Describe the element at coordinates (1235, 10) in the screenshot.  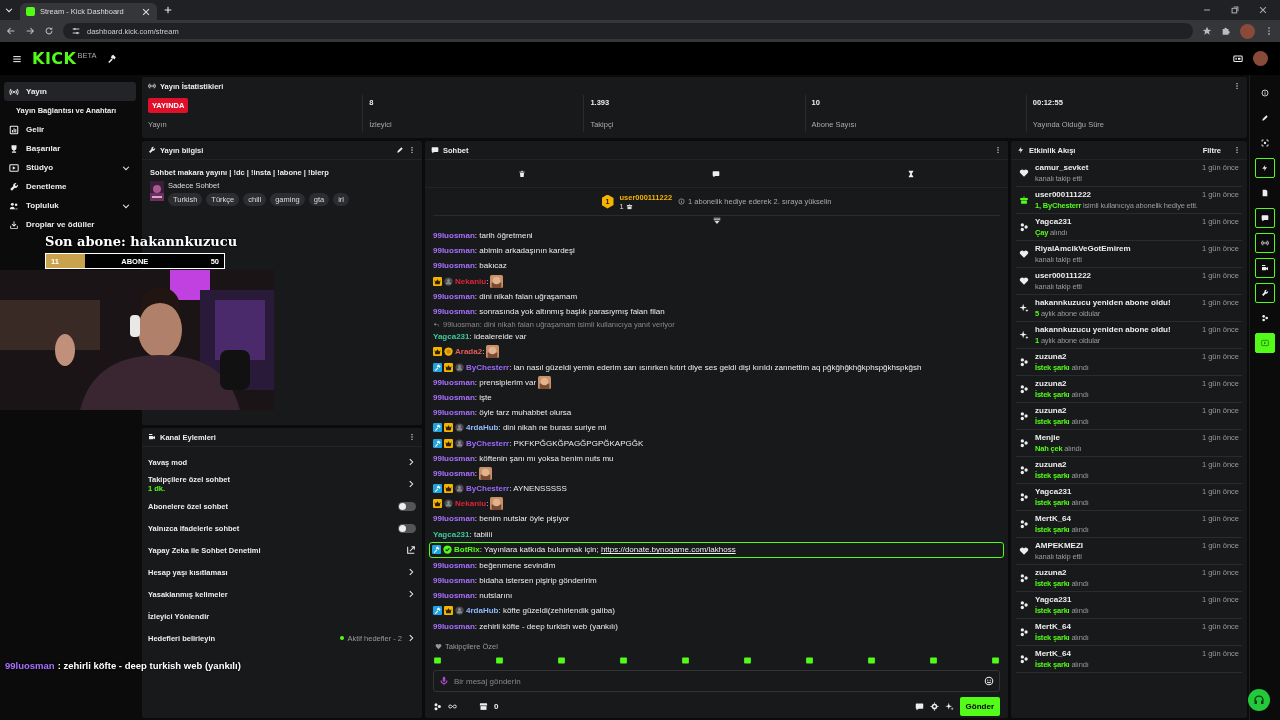
I see `restore-icon` at that location.